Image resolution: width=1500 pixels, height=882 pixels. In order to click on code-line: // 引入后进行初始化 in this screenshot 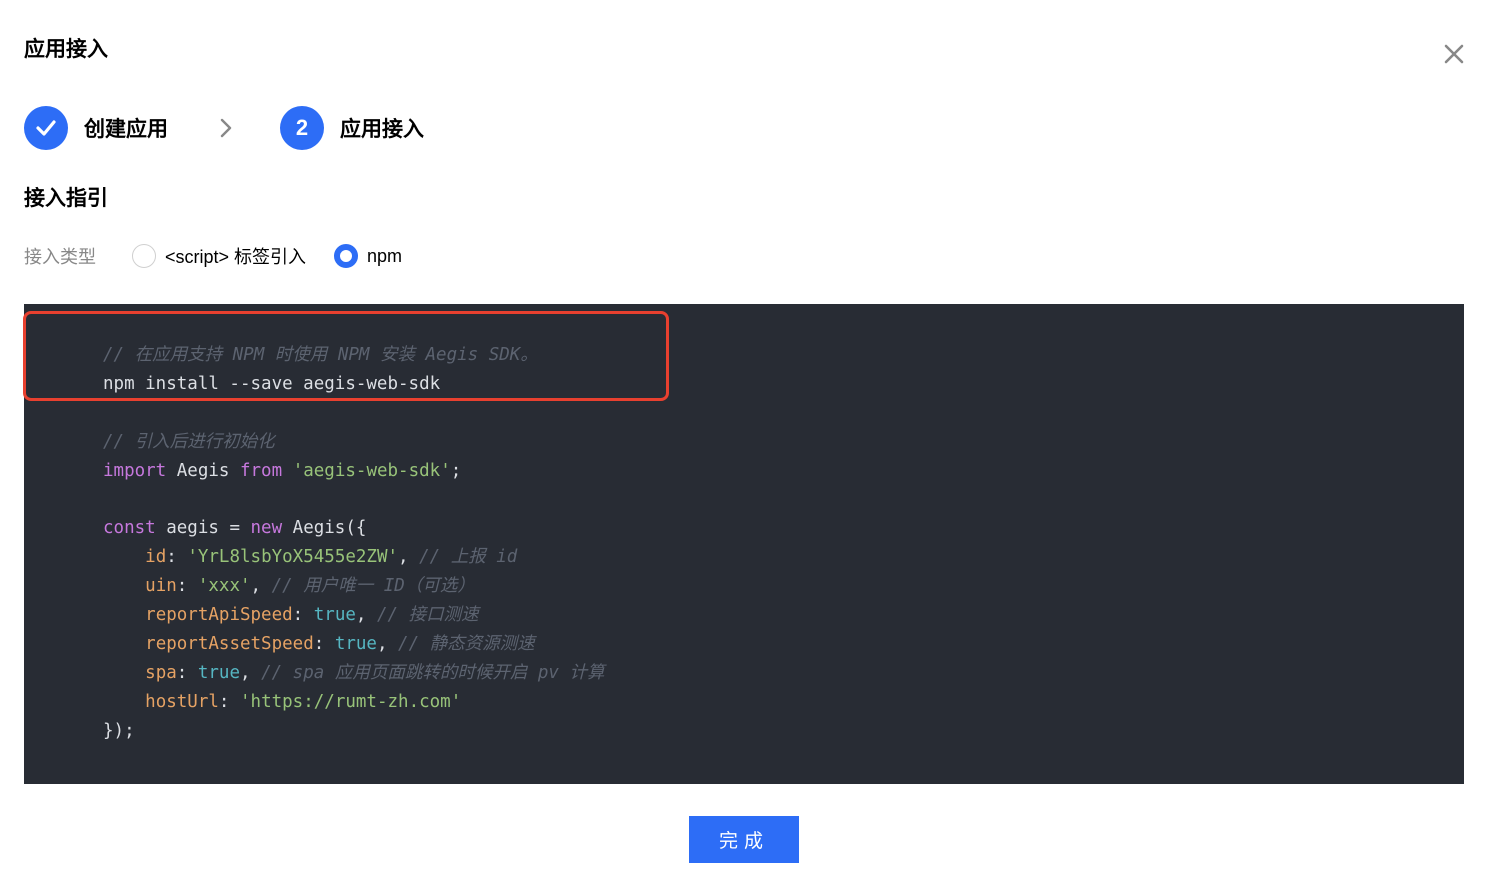, I will do `click(353, 442)`.